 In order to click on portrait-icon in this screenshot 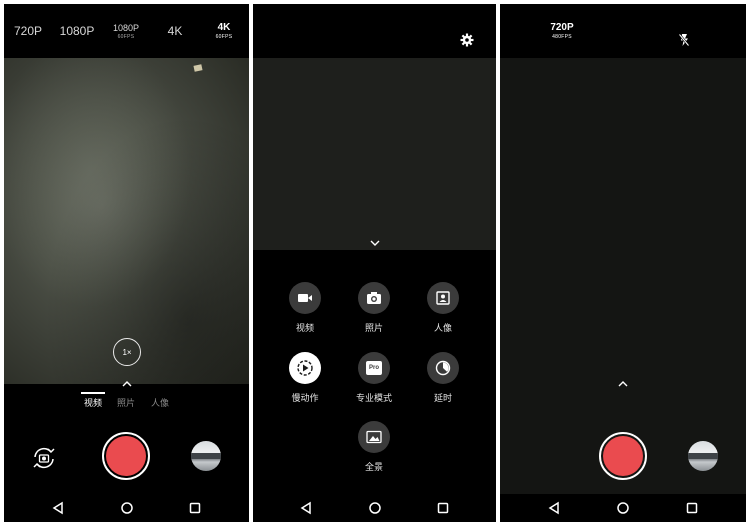, I will do `click(443, 298)`.